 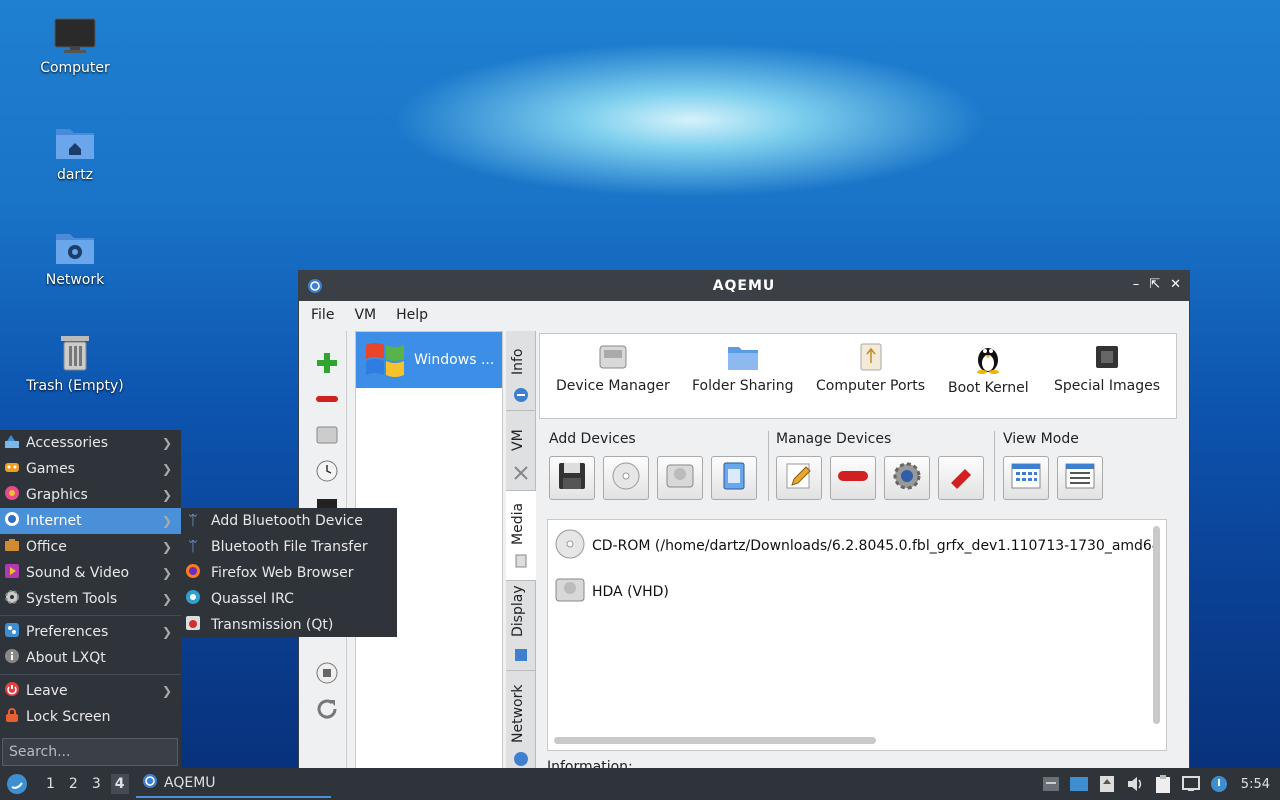 What do you see at coordinates (90, 547) in the screenshot?
I see `menu-item-office: Office ❯` at bounding box center [90, 547].